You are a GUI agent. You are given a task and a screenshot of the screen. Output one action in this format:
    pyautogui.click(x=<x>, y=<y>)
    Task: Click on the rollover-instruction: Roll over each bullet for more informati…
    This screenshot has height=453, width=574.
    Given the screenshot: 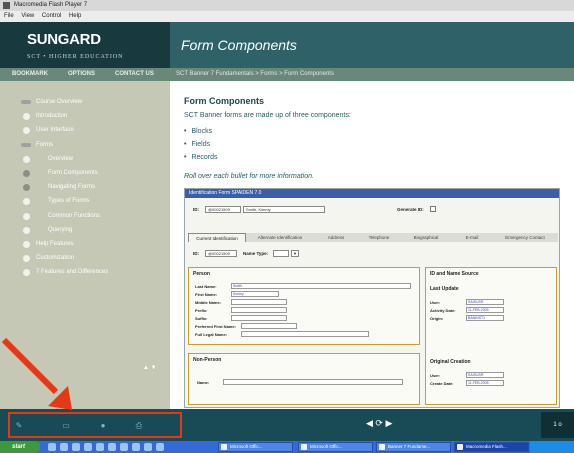 What is the action you would take?
    pyautogui.click(x=249, y=176)
    